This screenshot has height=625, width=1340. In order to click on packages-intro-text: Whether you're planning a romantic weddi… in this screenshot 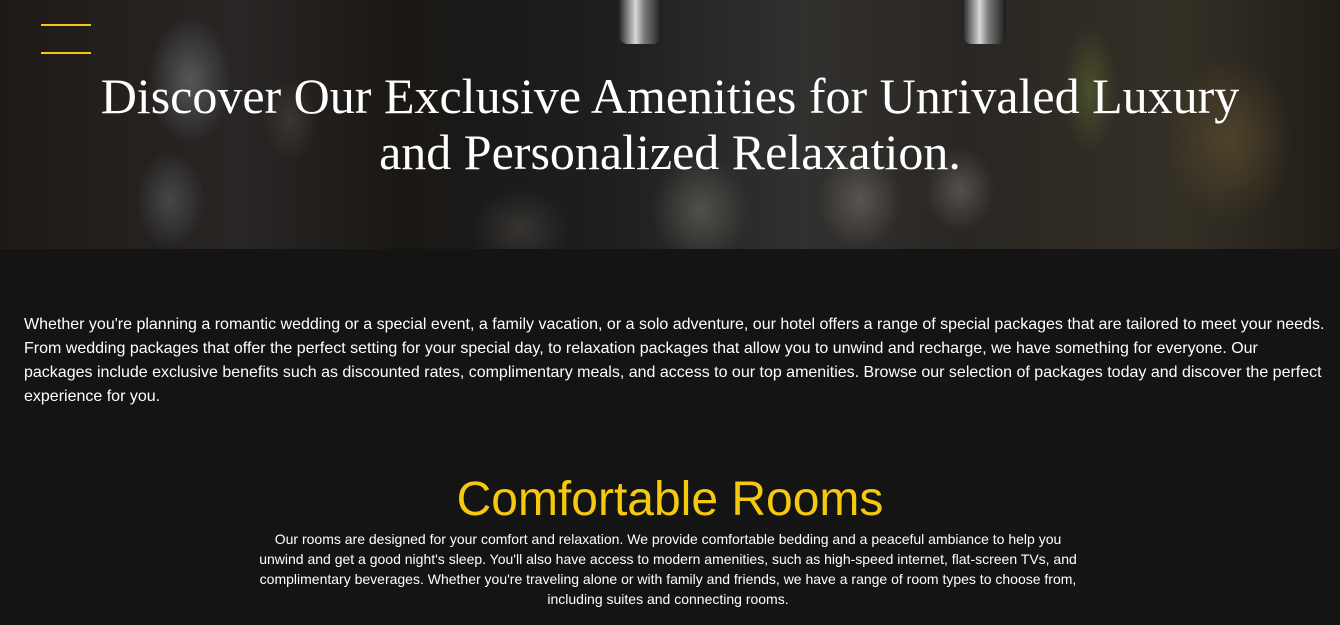, I will do `click(674, 360)`.